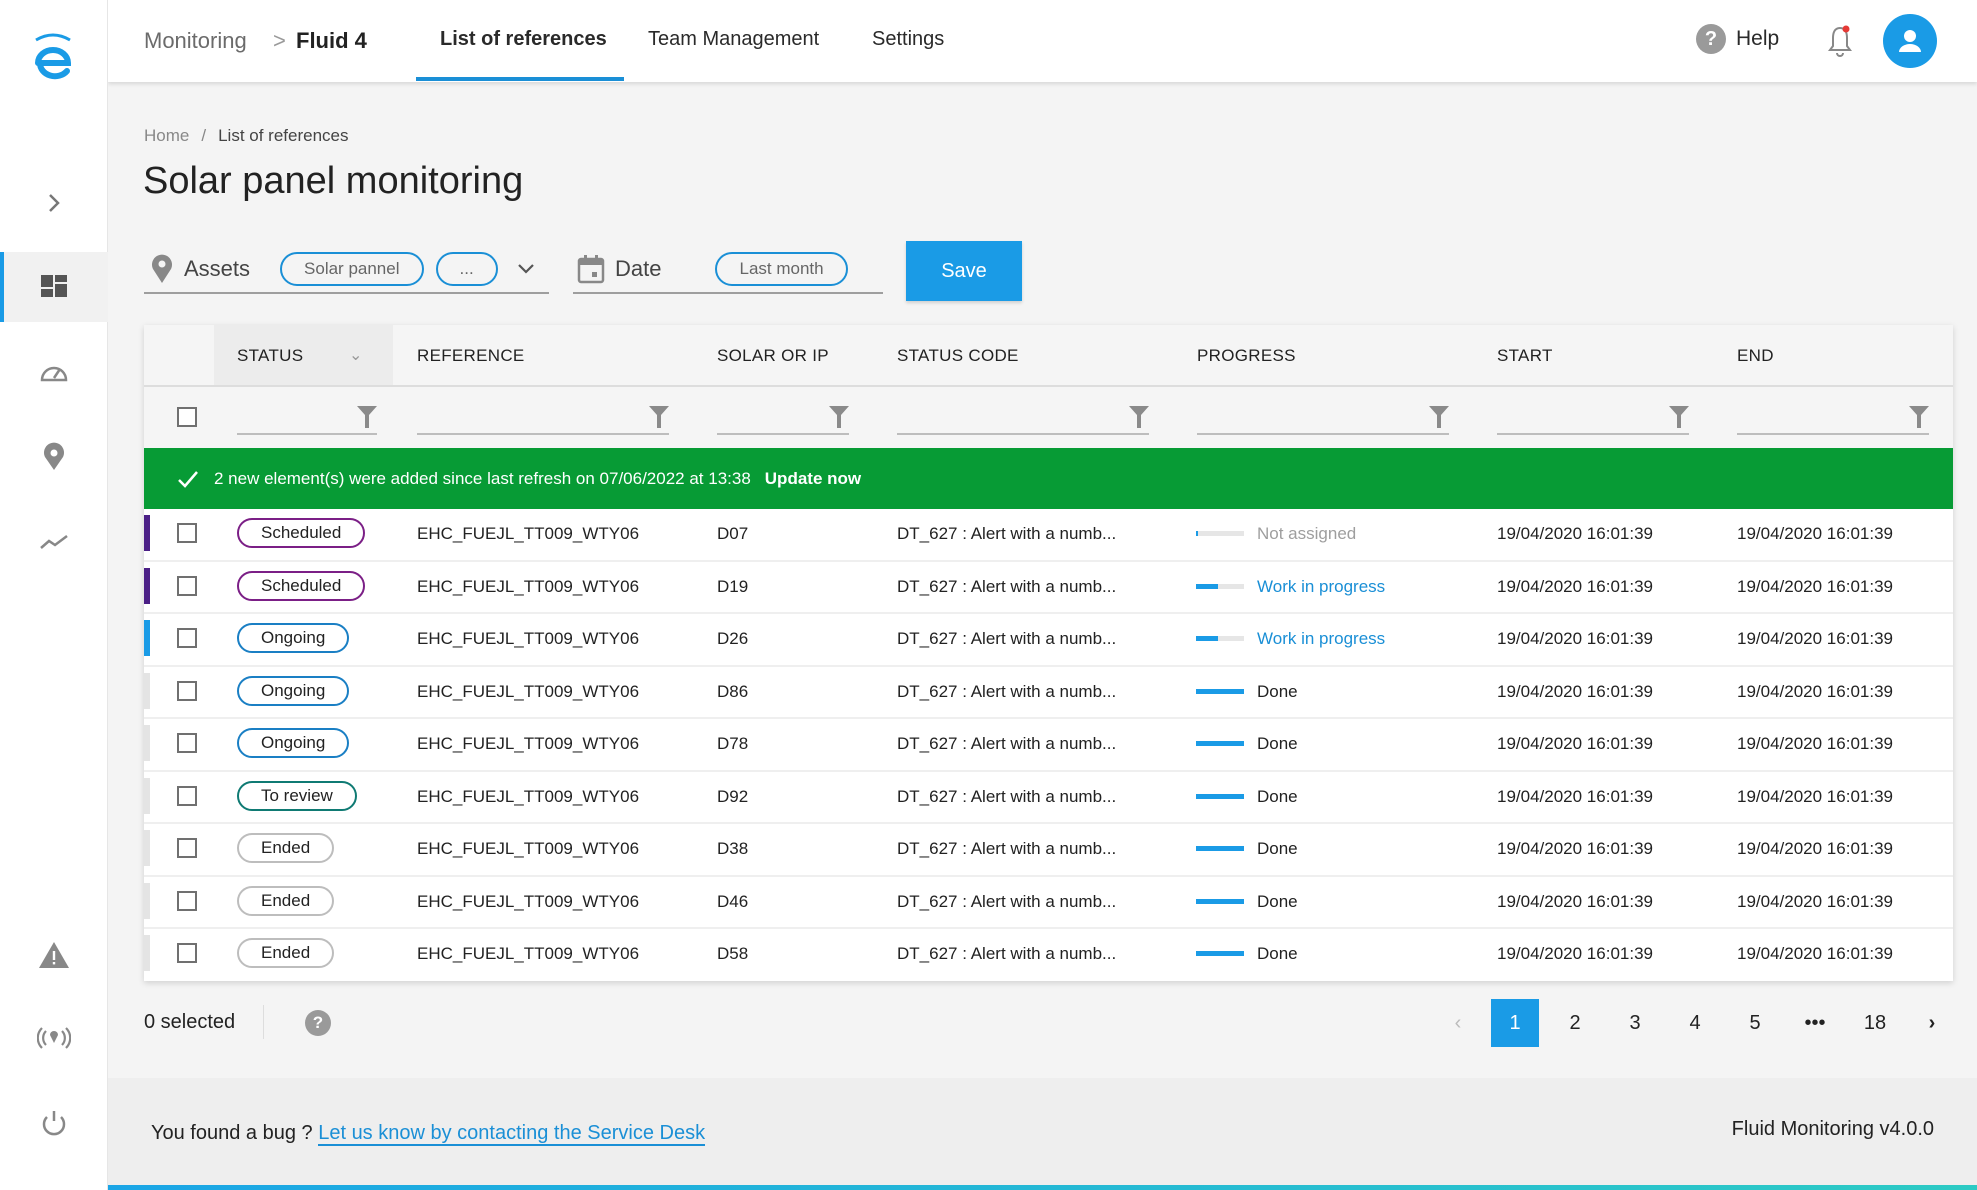 The image size is (1977, 1190). I want to click on column-header-progress: PROGRESS, so click(1246, 356).